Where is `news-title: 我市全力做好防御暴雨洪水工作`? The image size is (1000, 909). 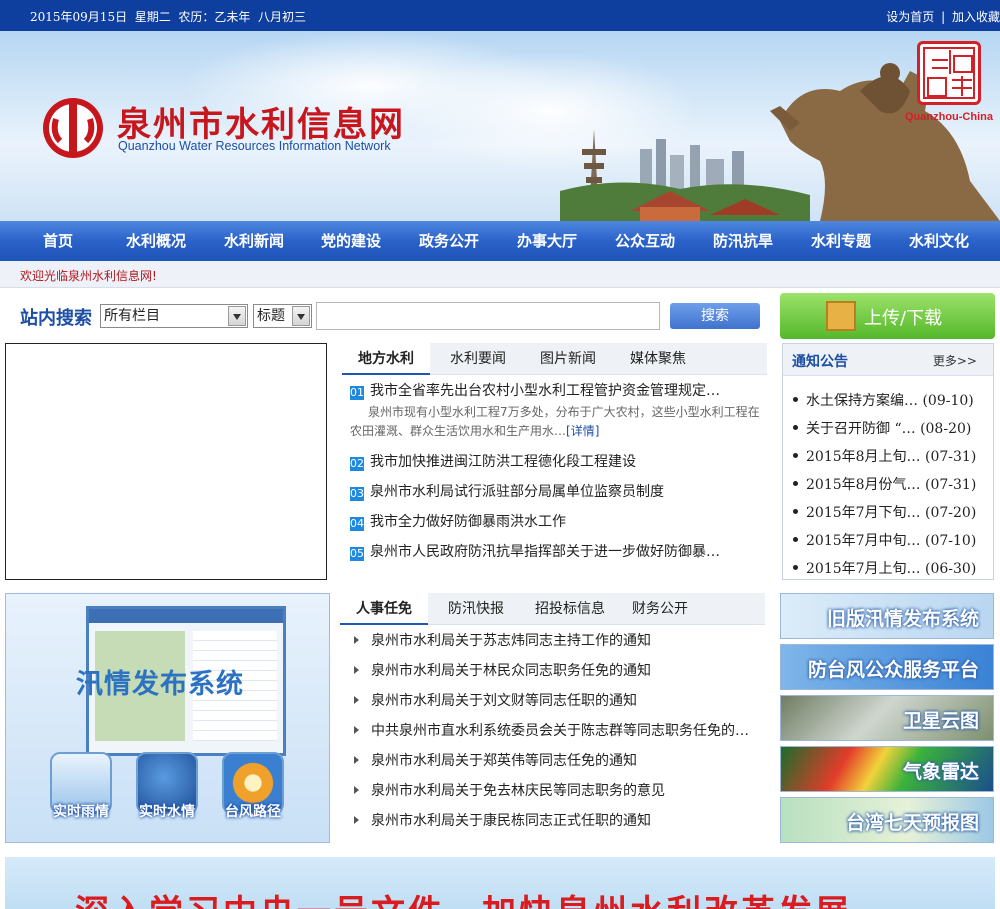 news-title: 我市全力做好防御暴雨洪水工作 is located at coordinates (468, 522).